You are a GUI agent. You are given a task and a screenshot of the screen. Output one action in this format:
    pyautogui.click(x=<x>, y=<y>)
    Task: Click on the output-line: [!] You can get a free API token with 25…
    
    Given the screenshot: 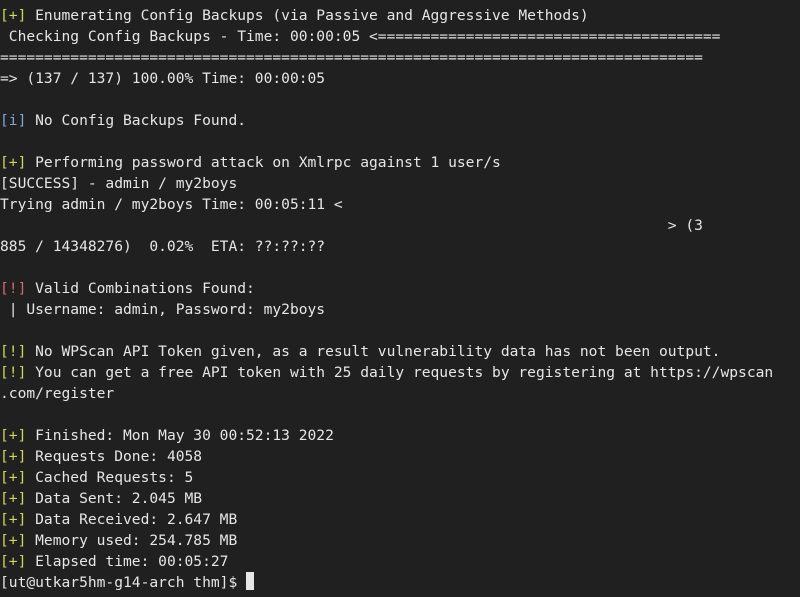 What is the action you would take?
    pyautogui.click(x=400, y=372)
    